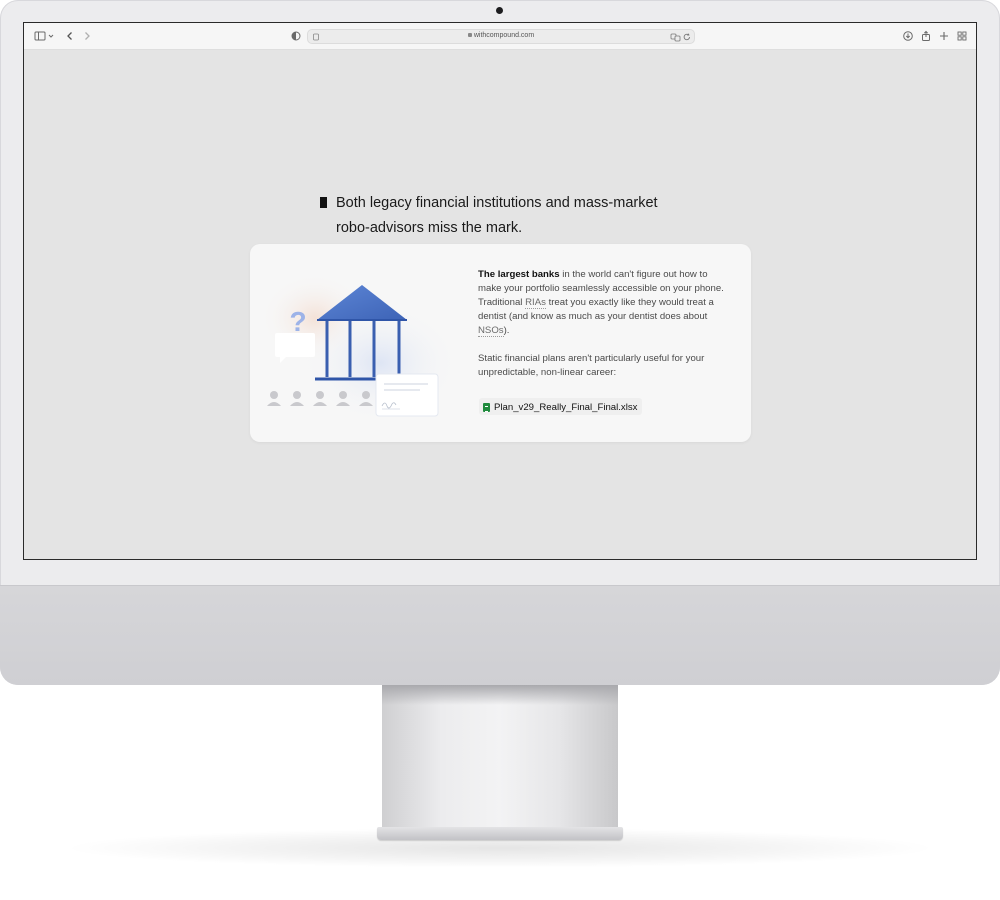  What do you see at coordinates (675, 37) in the screenshot?
I see `translate-icon` at bounding box center [675, 37].